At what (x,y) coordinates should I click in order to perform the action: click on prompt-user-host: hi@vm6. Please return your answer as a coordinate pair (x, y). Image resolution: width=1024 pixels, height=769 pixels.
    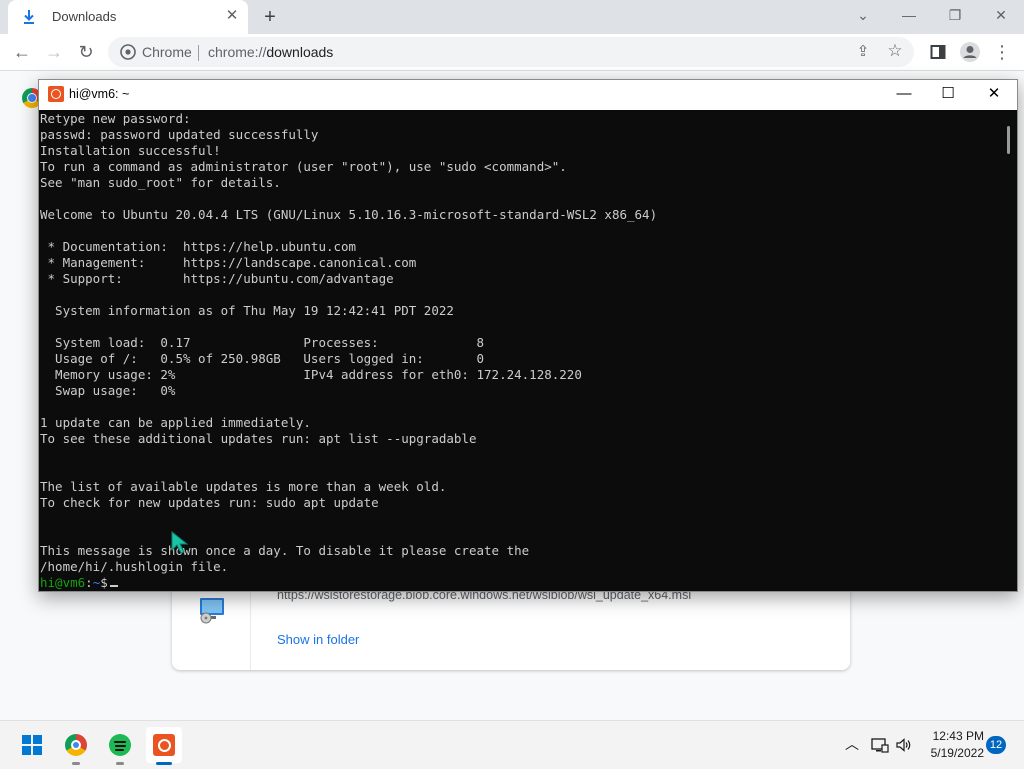
    Looking at the image, I should click on (63, 582).